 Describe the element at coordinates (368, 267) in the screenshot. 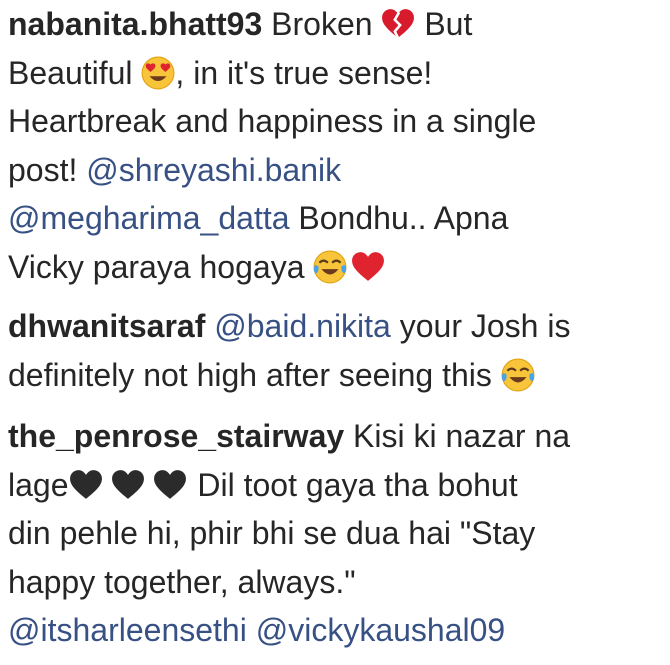

I see `red-heart-icon` at that location.